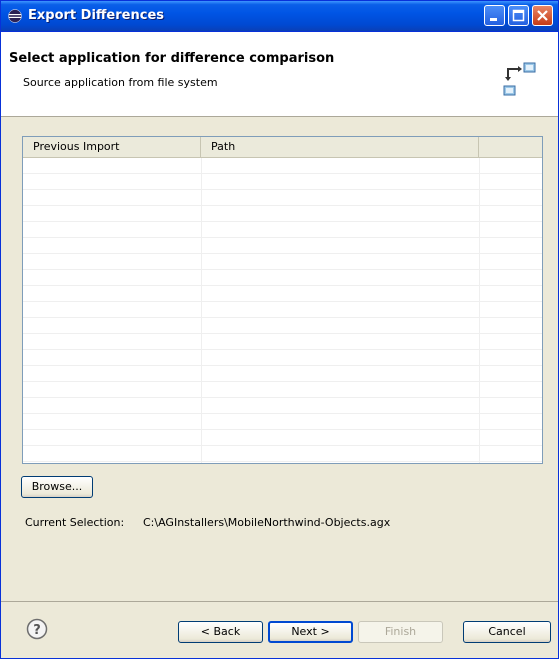 This screenshot has height=659, width=559. I want to click on maximize-button, so click(518, 15).